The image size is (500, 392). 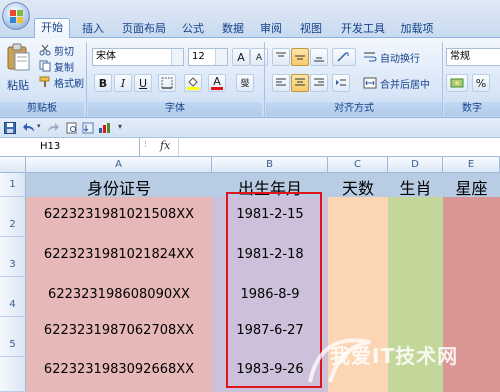 I want to click on office-logo-icon, so click(x=16, y=16).